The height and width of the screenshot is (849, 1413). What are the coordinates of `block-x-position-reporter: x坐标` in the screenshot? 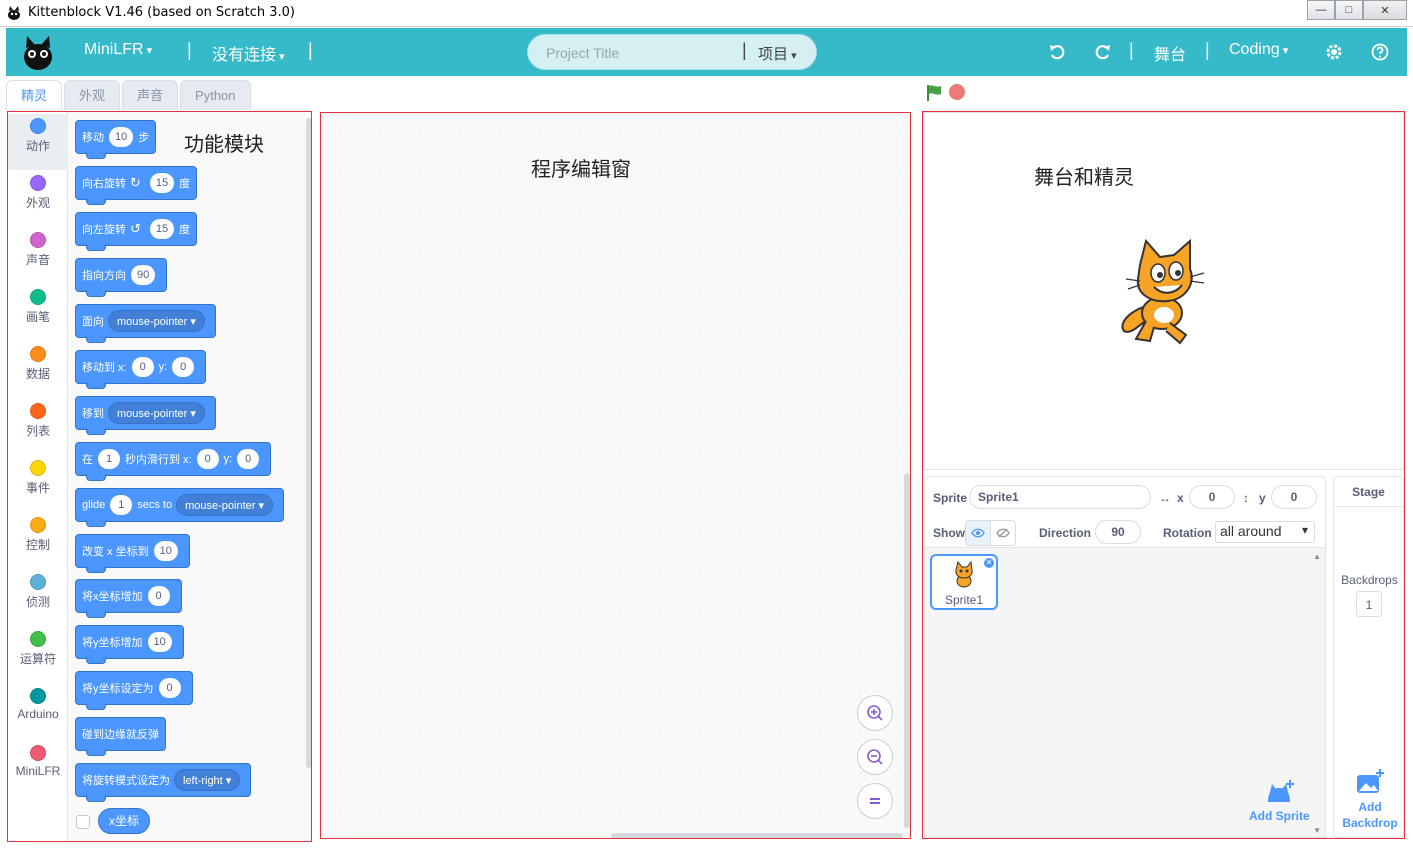 It's located at (124, 821).